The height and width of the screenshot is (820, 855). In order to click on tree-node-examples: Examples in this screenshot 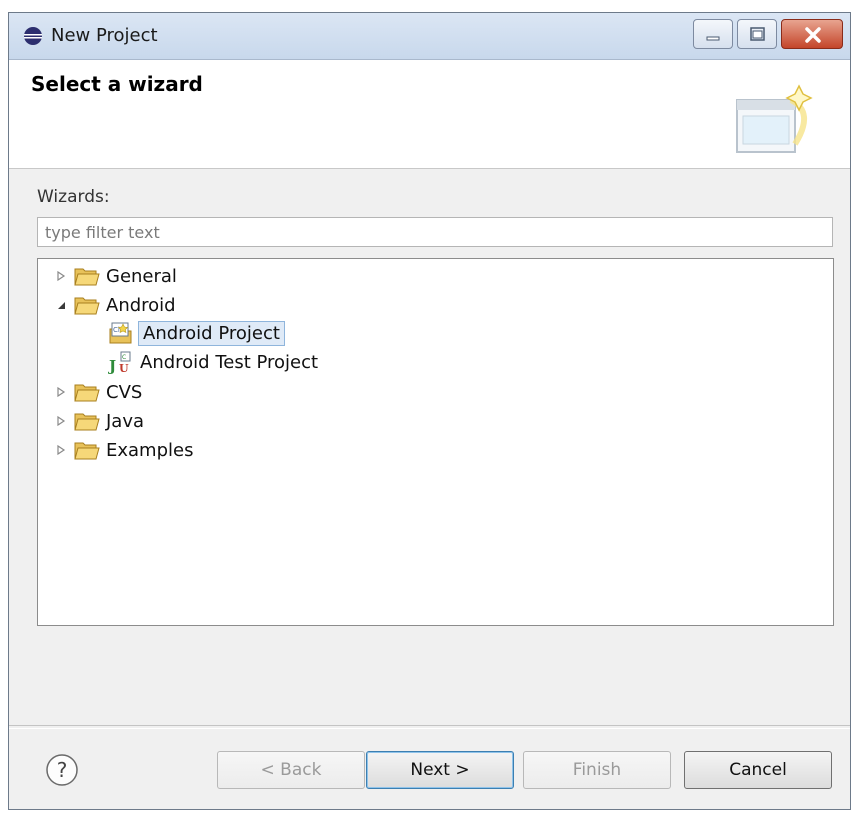, I will do `click(123, 450)`.